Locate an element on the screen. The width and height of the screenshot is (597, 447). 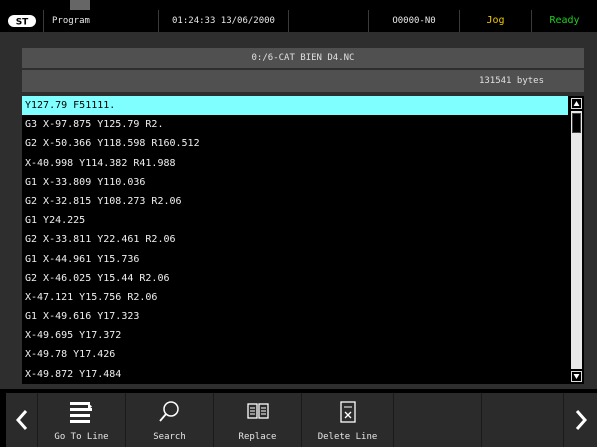
code-line-selected: Y127.79 F51111. is located at coordinates (295, 106).